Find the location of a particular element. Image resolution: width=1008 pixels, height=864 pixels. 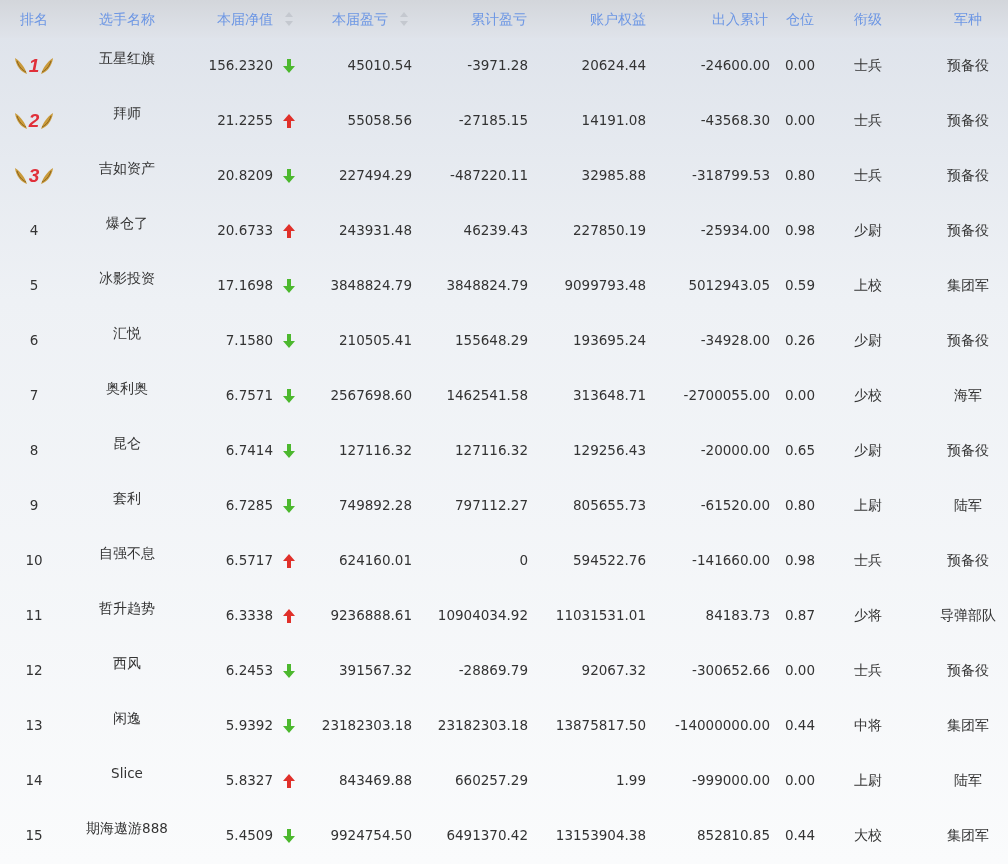

equity-value: 594522.76 is located at coordinates (609, 561).